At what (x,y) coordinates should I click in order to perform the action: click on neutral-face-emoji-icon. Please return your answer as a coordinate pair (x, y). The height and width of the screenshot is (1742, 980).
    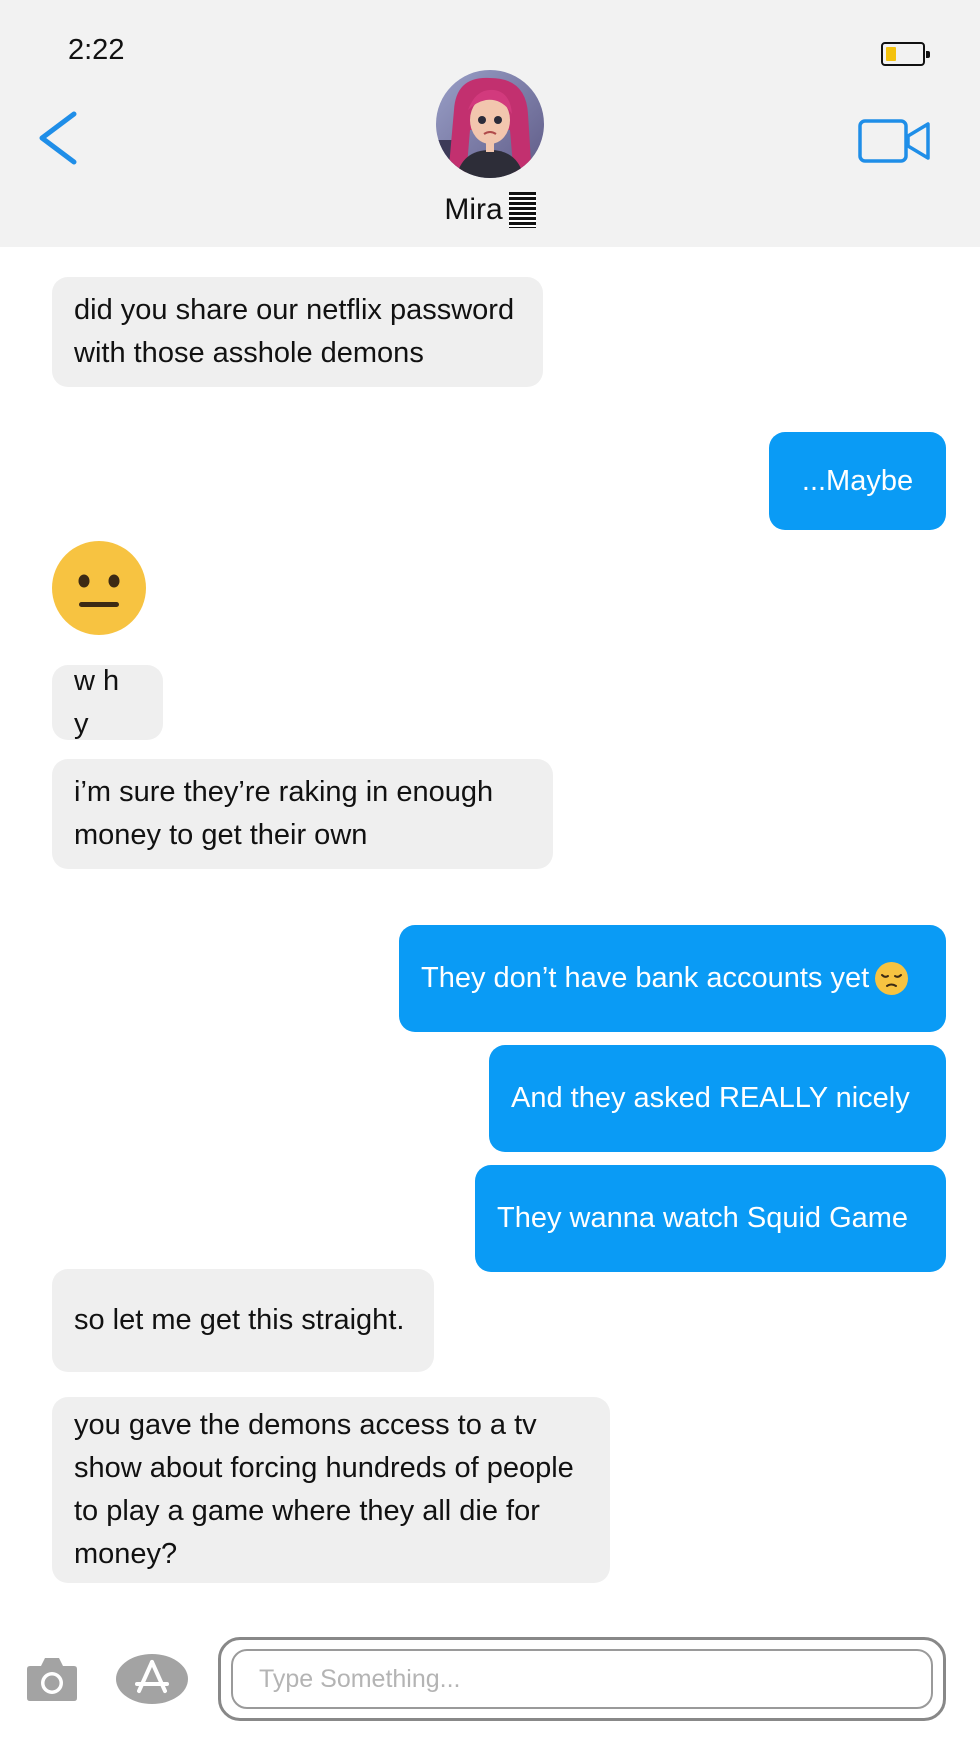
    Looking at the image, I should click on (99, 588).